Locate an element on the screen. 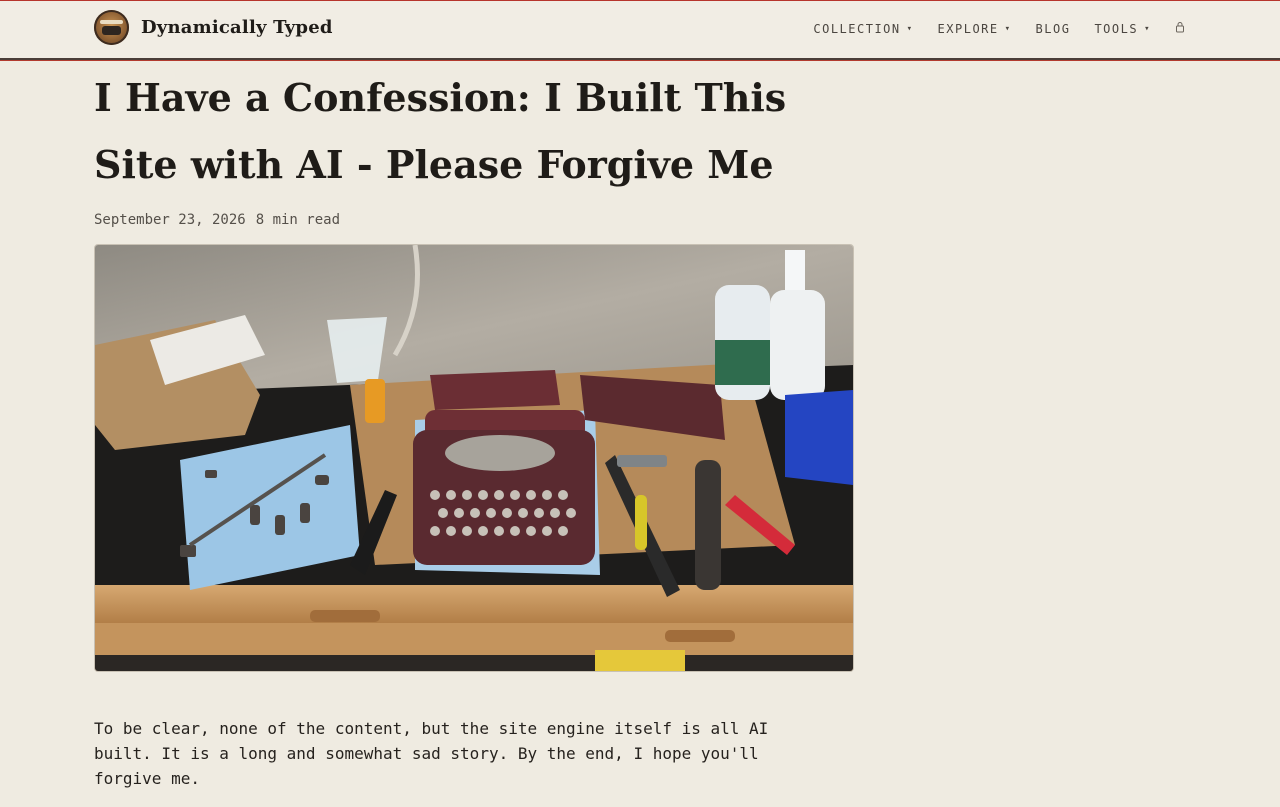  lock-button is located at coordinates (1180, 28).